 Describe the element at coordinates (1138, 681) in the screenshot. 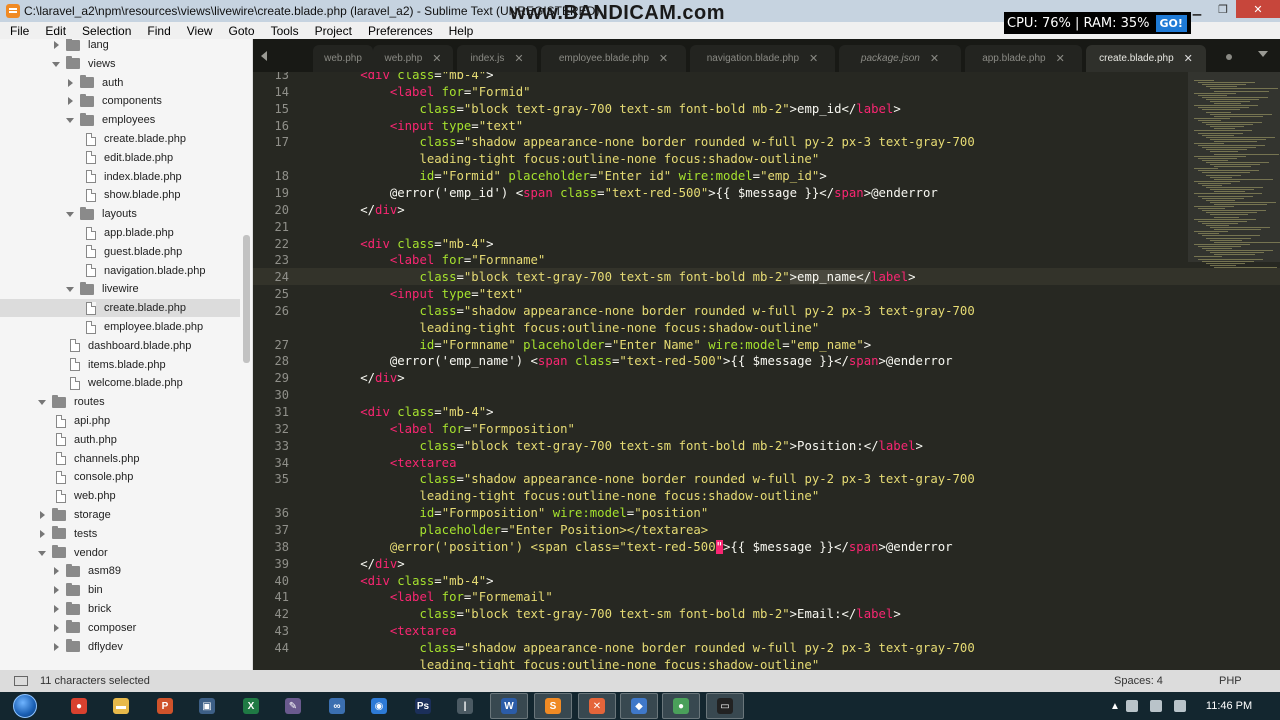

I see `indentation-status: Spaces: 4` at that location.